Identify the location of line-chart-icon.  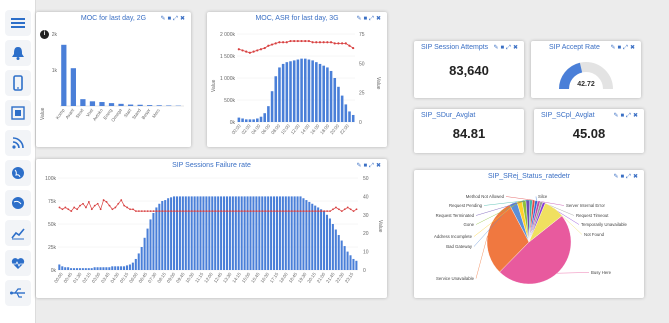
(18, 233).